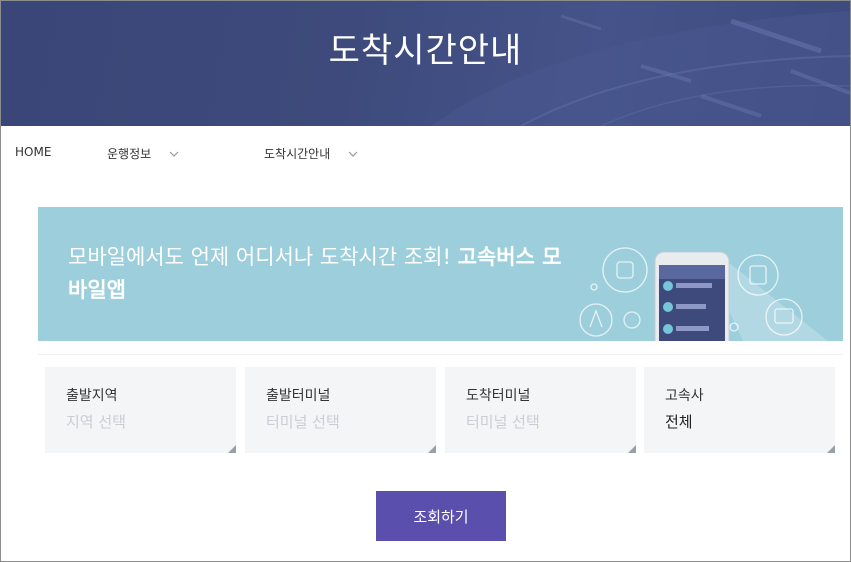 This screenshot has width=851, height=562. Describe the element at coordinates (540, 410) in the screenshot. I see `arrival-terminal-select: 도착터미널 터미널 선택` at that location.